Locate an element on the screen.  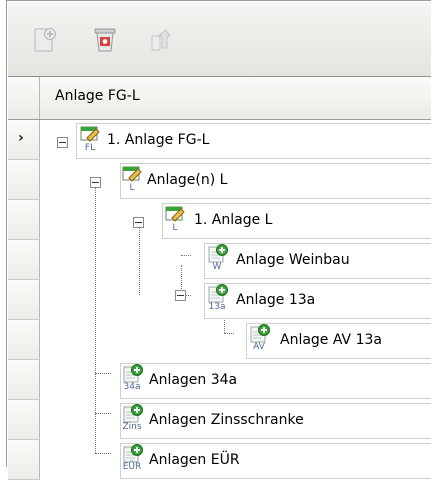
icon-subscript: Zins is located at coordinates (132, 427).